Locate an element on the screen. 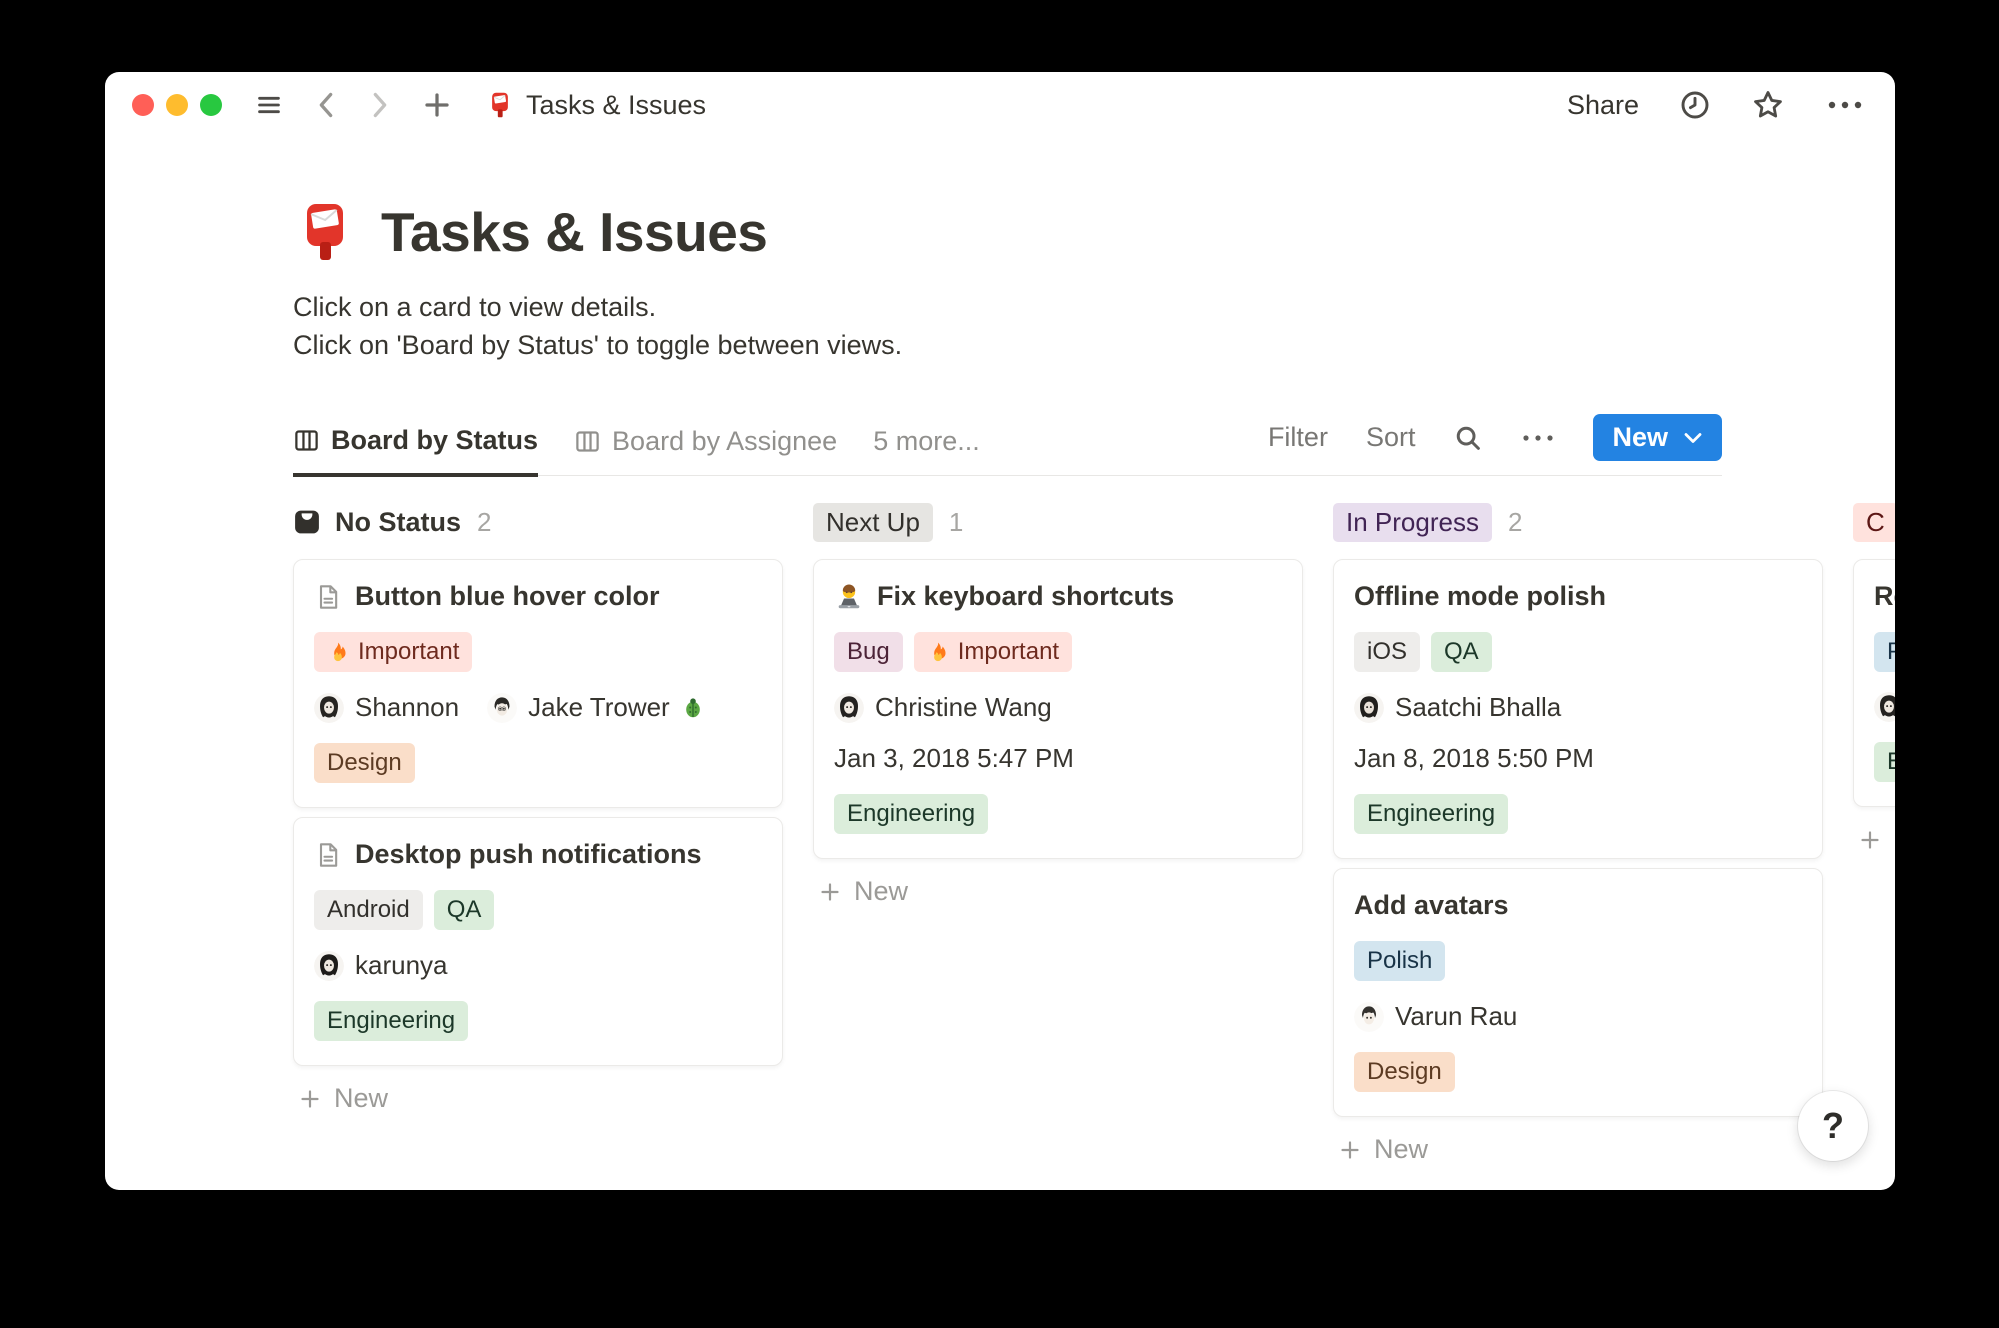  board-view-icon is located at coordinates (587, 441).